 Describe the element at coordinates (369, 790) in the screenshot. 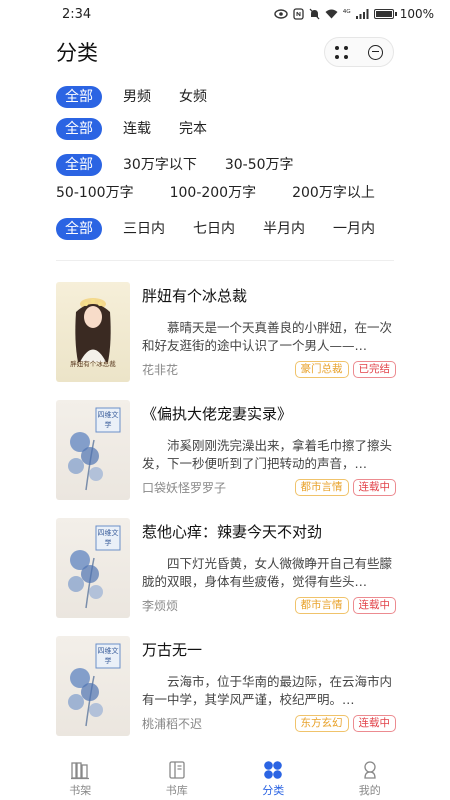

I see `nav-label: 我的` at that location.